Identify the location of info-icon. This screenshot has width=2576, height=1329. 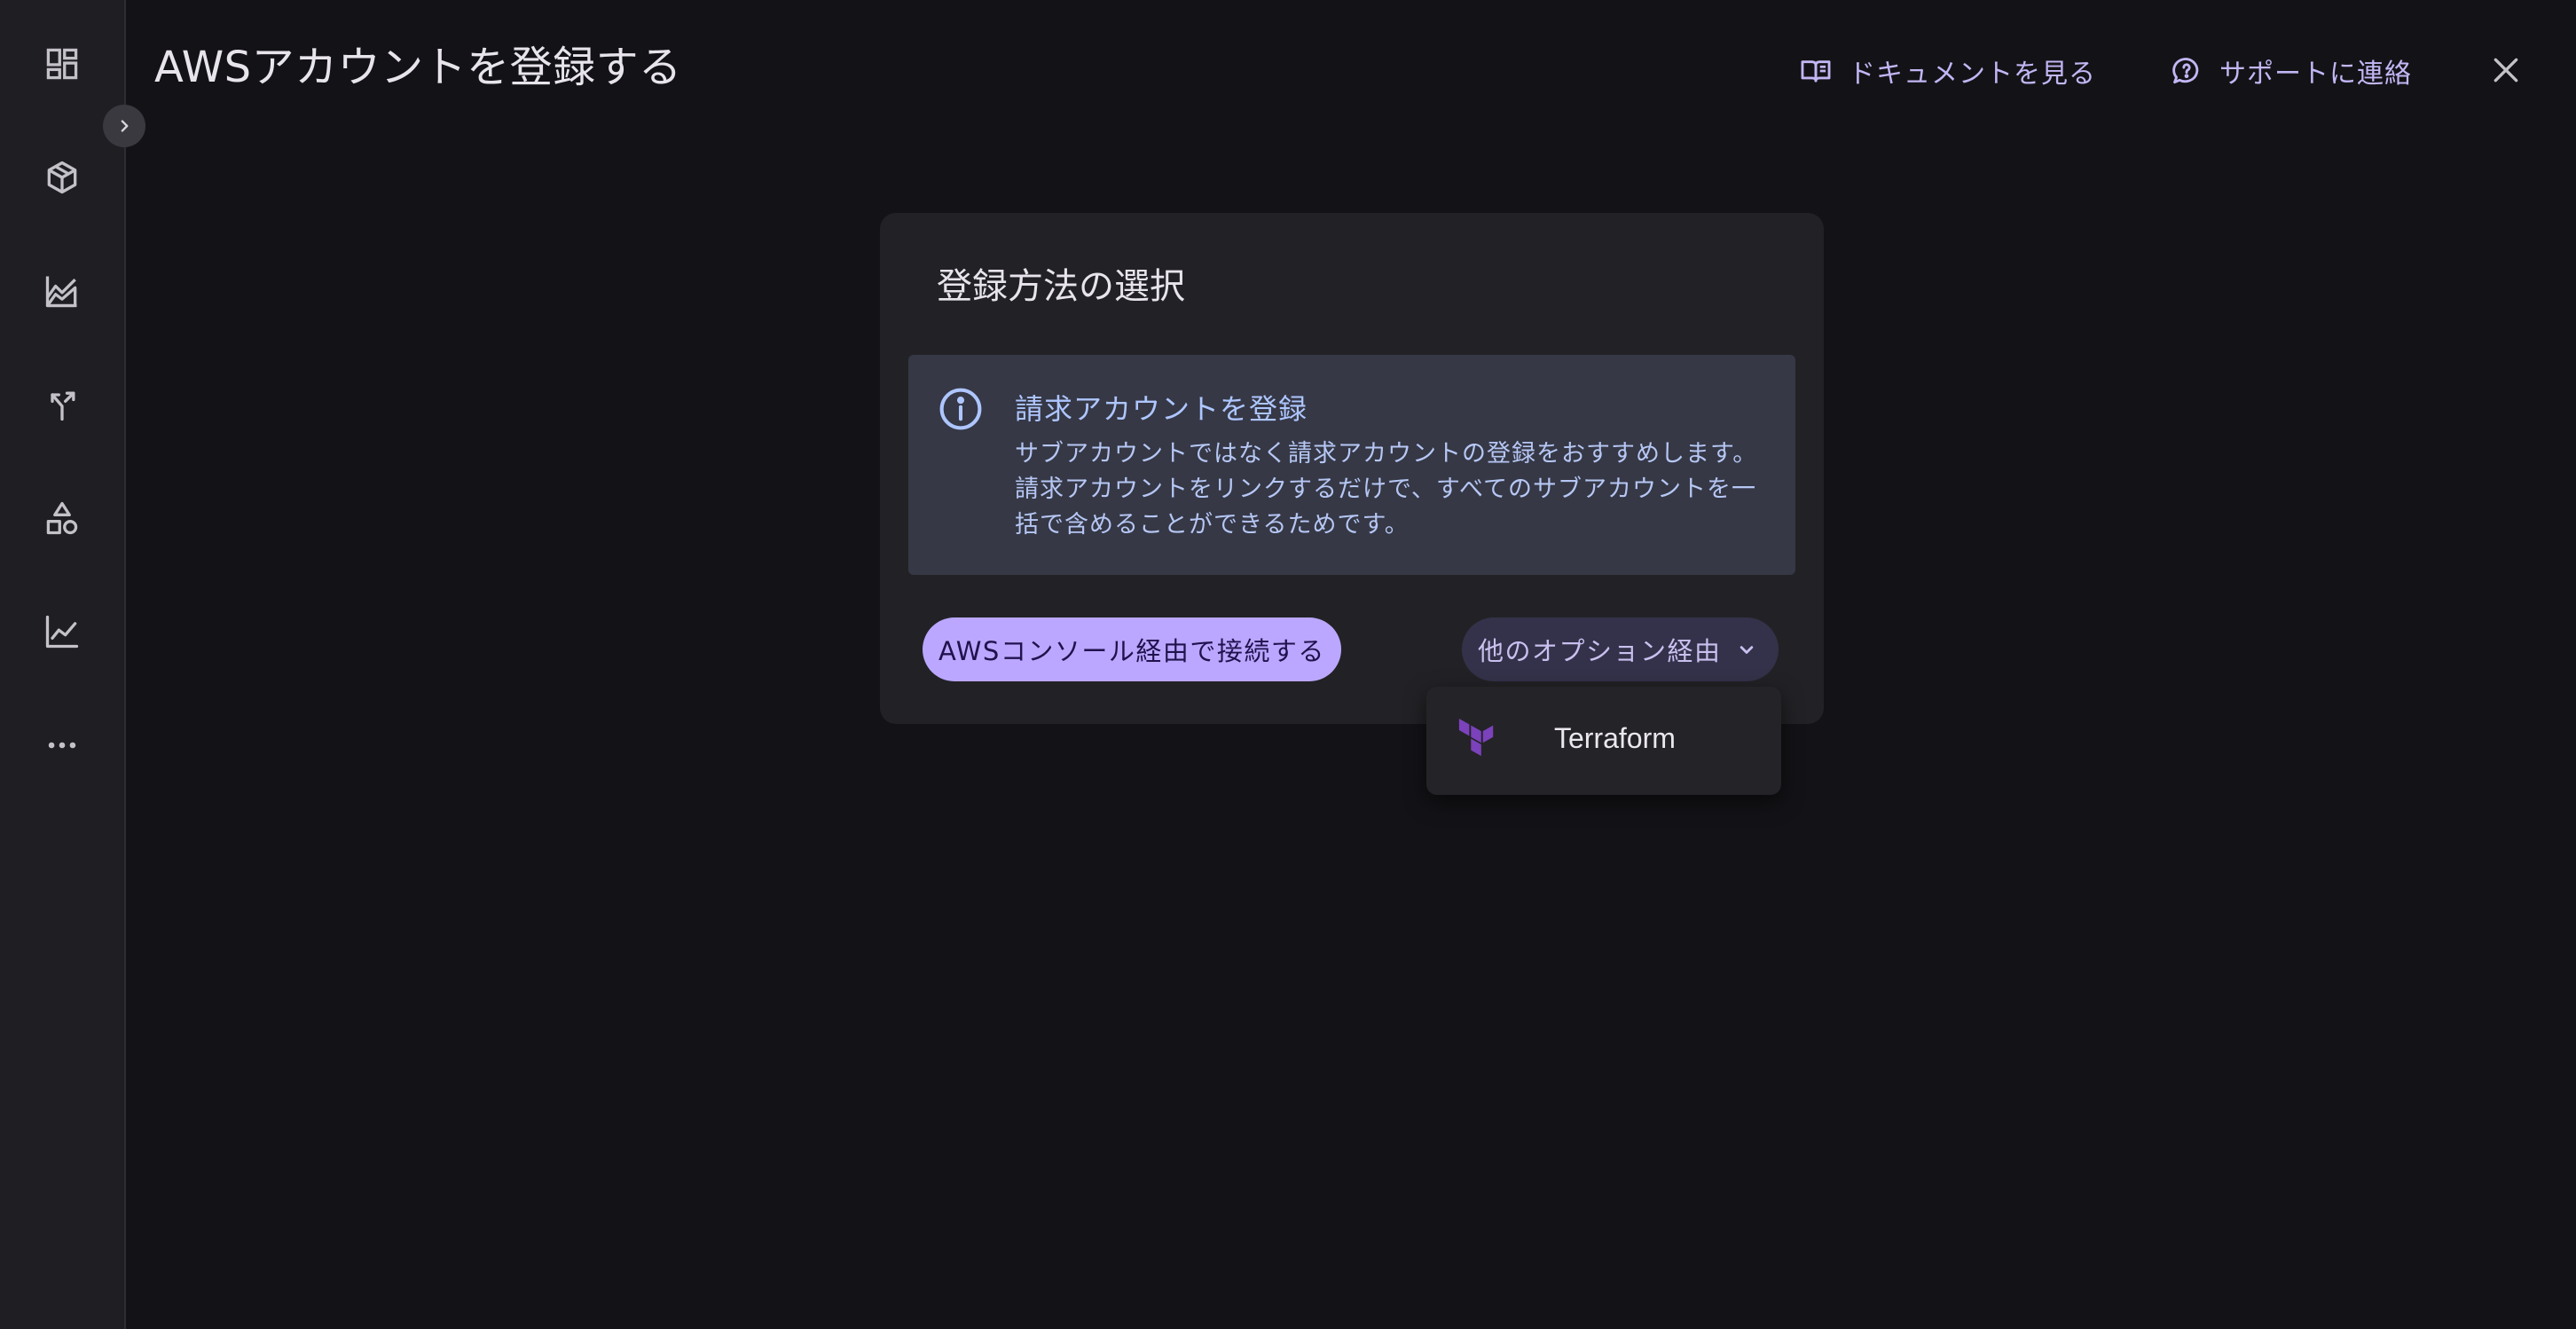
(960, 409).